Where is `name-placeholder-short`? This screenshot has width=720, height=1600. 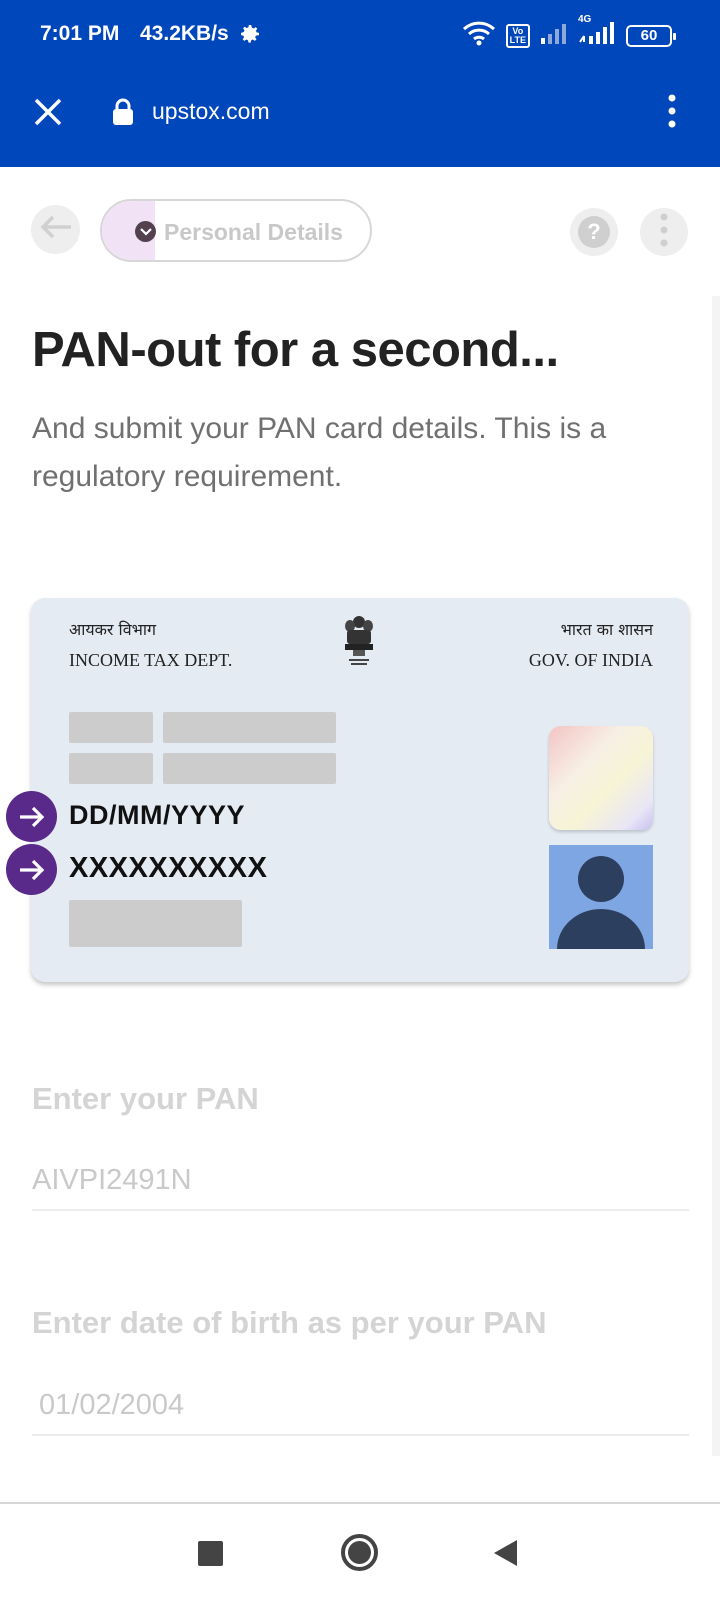 name-placeholder-short is located at coordinates (111, 727).